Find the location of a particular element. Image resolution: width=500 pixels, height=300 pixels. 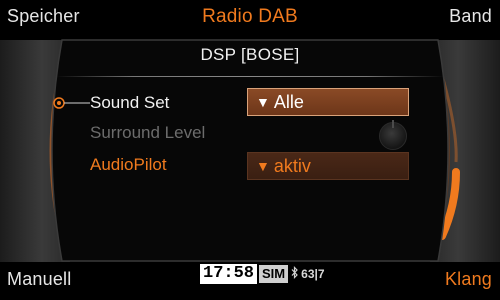

clock: 17:58 is located at coordinates (229, 274).